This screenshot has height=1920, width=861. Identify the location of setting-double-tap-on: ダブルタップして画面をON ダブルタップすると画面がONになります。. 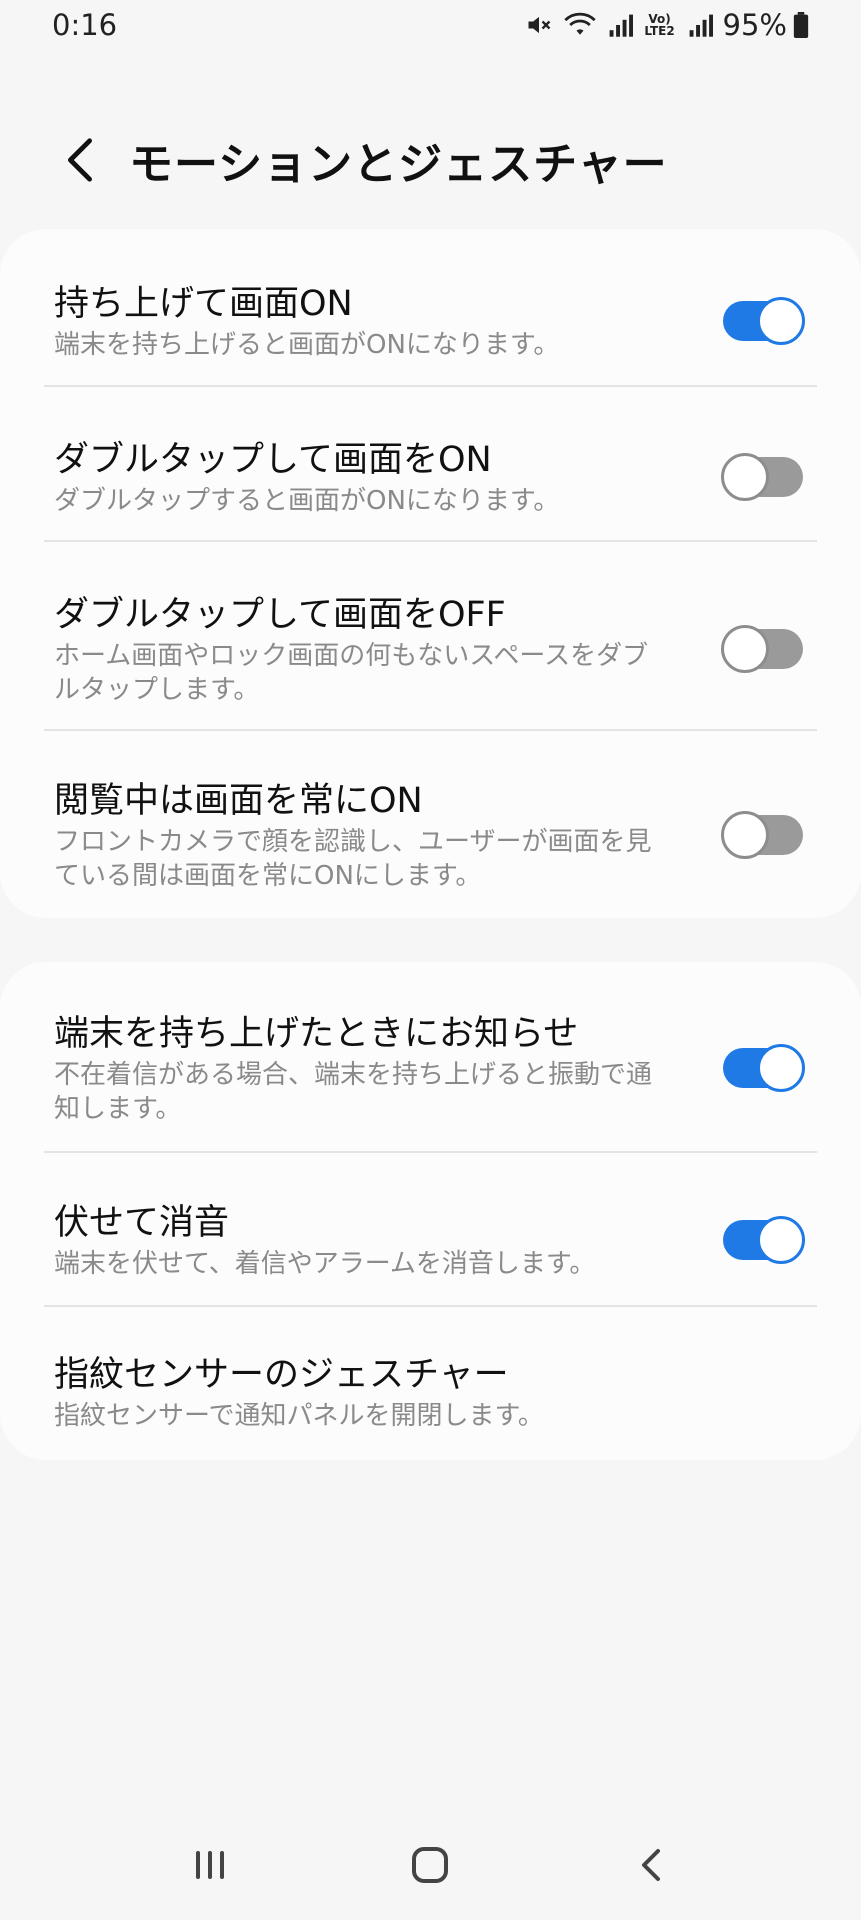
(430, 477).